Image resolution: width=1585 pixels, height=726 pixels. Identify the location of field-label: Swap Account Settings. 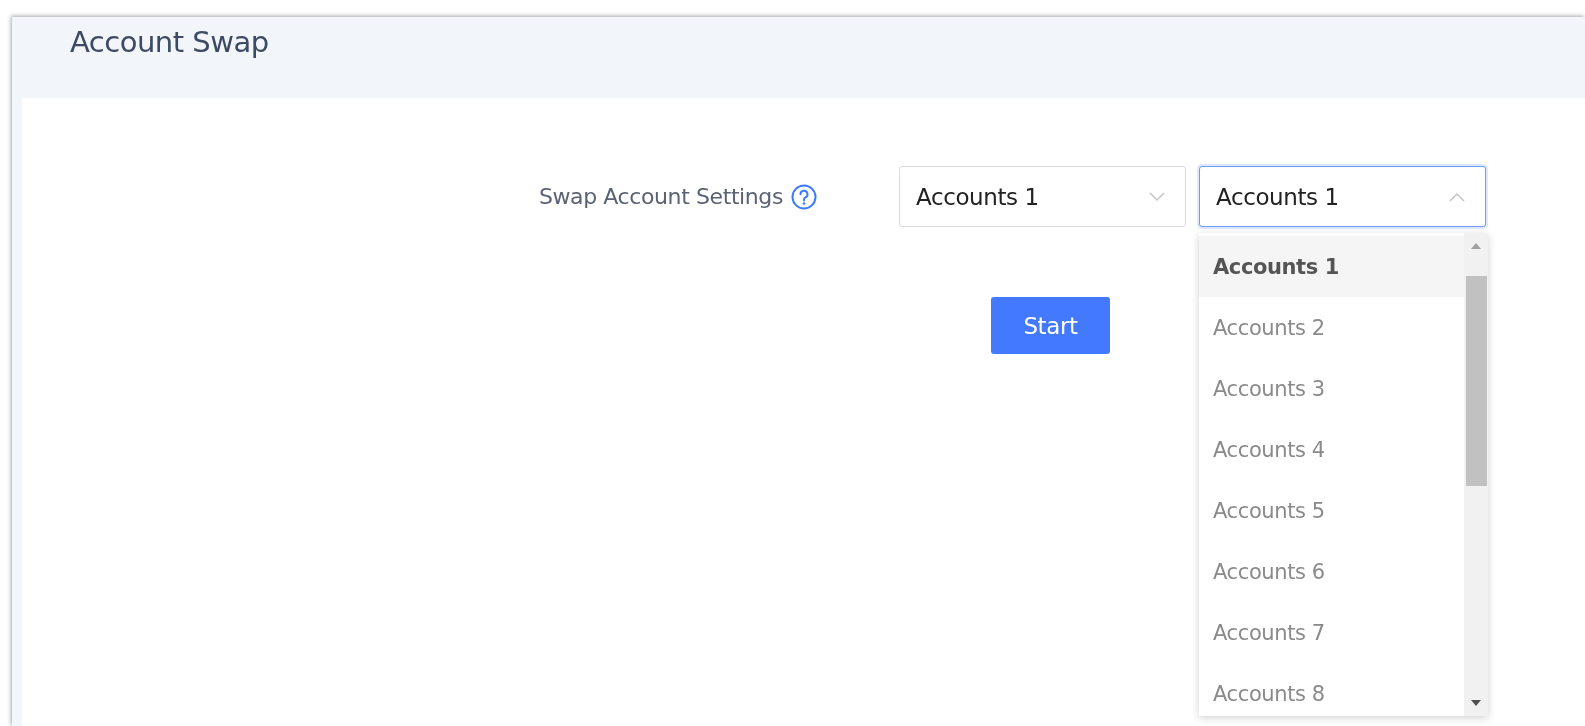
(660, 196).